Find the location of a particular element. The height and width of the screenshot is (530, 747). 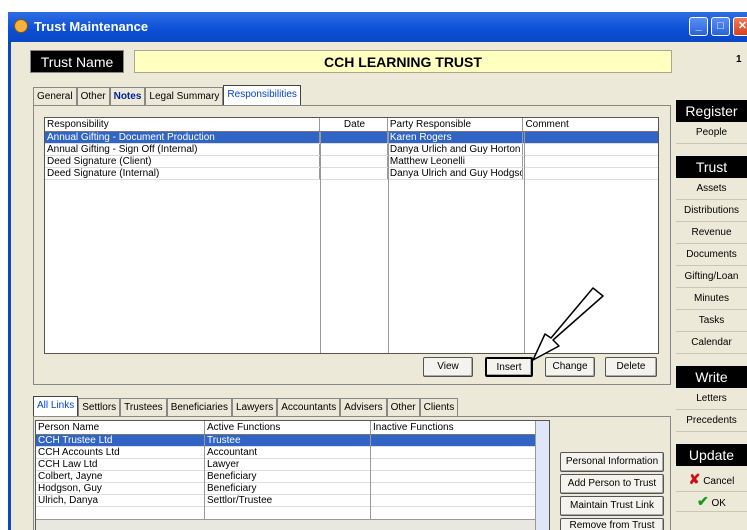

col-comment: Comment is located at coordinates (590, 124).